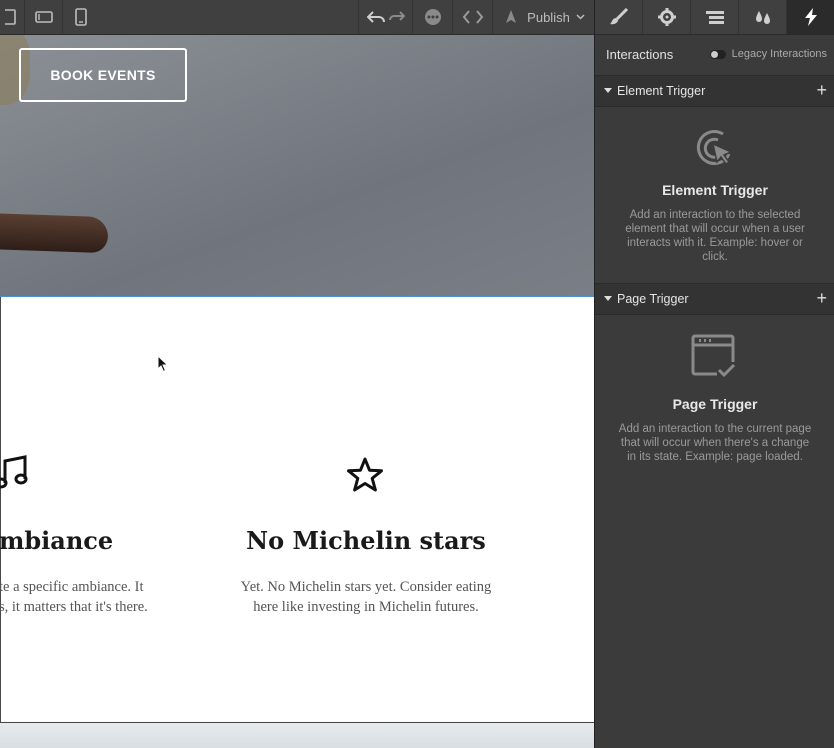 Image resolution: width=834 pixels, height=748 pixels. What do you see at coordinates (297, 17) in the screenshot?
I see `designer-toolbar: Publish` at bounding box center [297, 17].